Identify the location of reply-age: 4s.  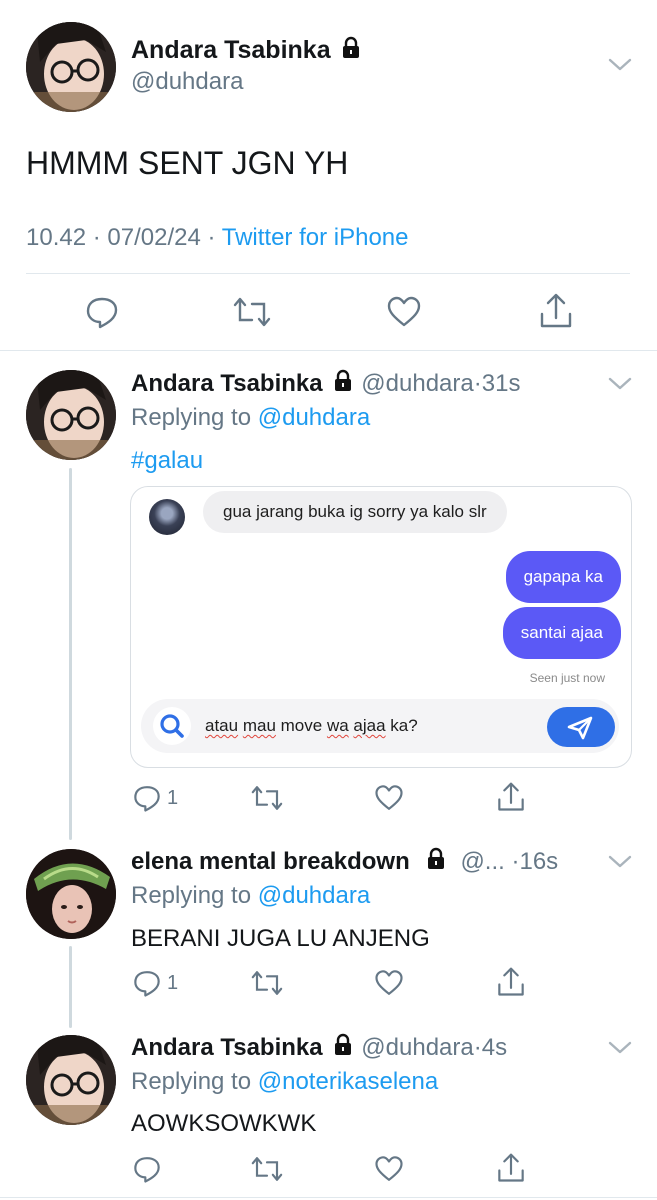
(494, 1047).